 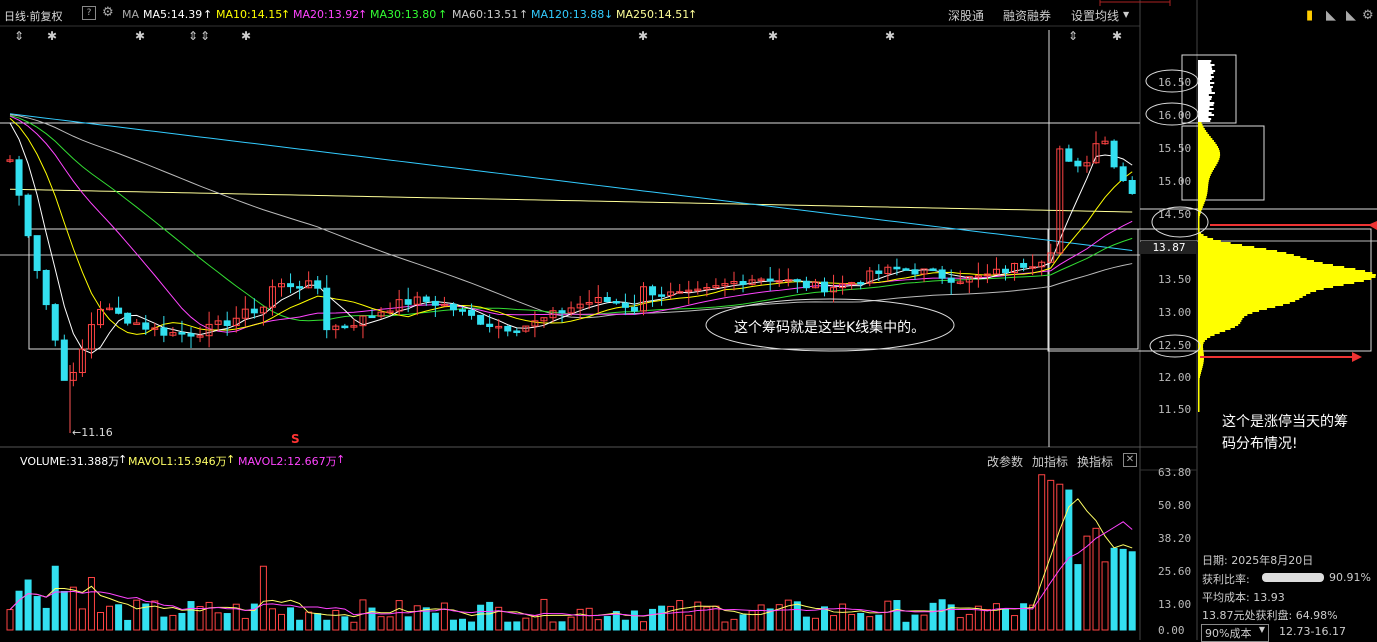 I want to click on ma-settings-button: 设置均线, so click(x=1095, y=15).